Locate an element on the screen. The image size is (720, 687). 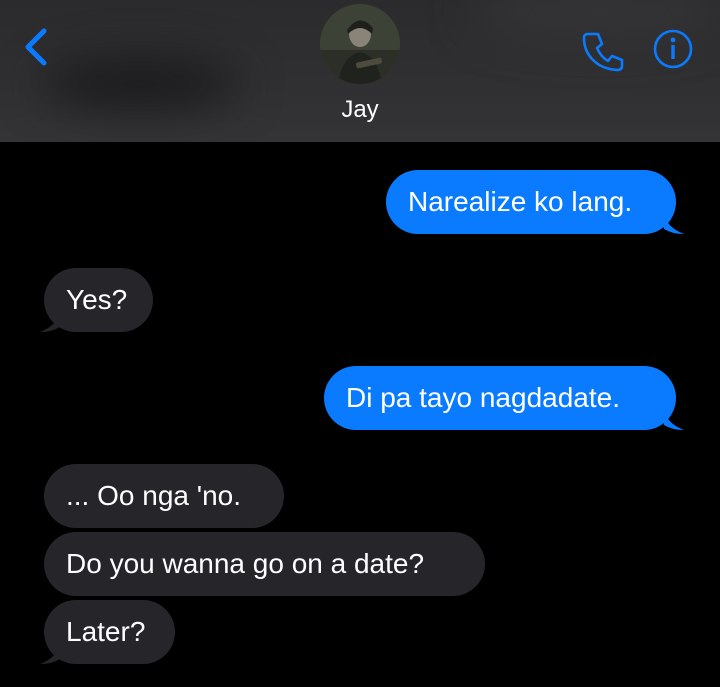
avatar is located at coordinates (360, 44).